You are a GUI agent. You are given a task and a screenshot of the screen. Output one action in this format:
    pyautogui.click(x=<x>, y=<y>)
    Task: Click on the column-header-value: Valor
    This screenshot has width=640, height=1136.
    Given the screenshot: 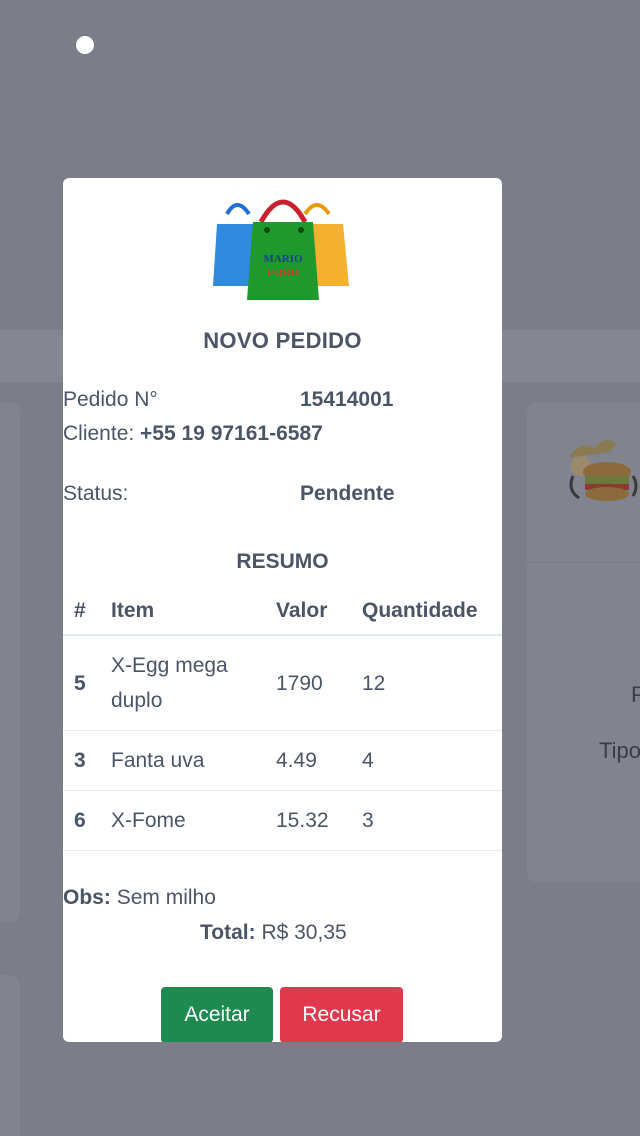 What is the action you would take?
    pyautogui.click(x=319, y=612)
    